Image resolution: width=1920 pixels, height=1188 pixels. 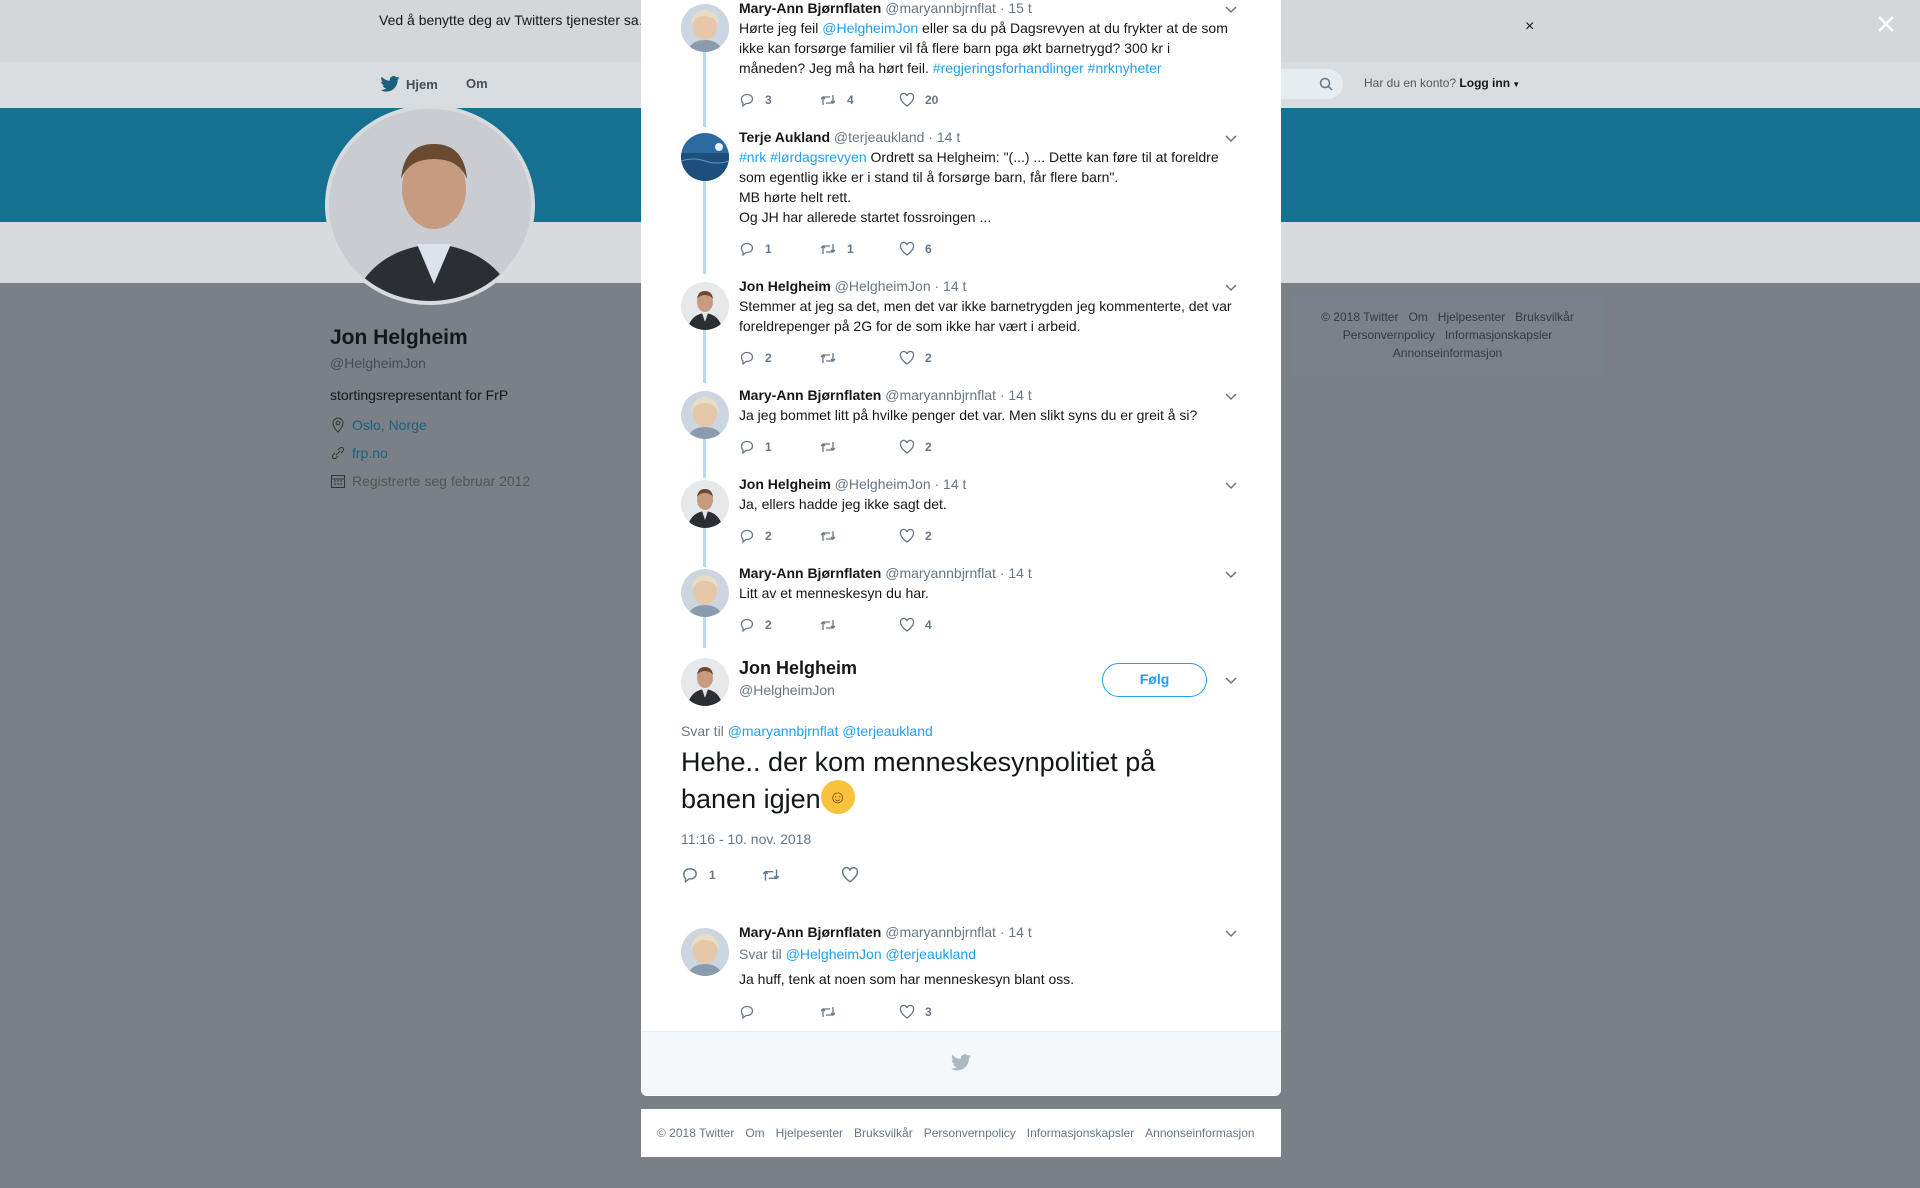 I want to click on main-tweet-timestamp: 11:16 - 10. nov. 2018, so click(x=746, y=839).